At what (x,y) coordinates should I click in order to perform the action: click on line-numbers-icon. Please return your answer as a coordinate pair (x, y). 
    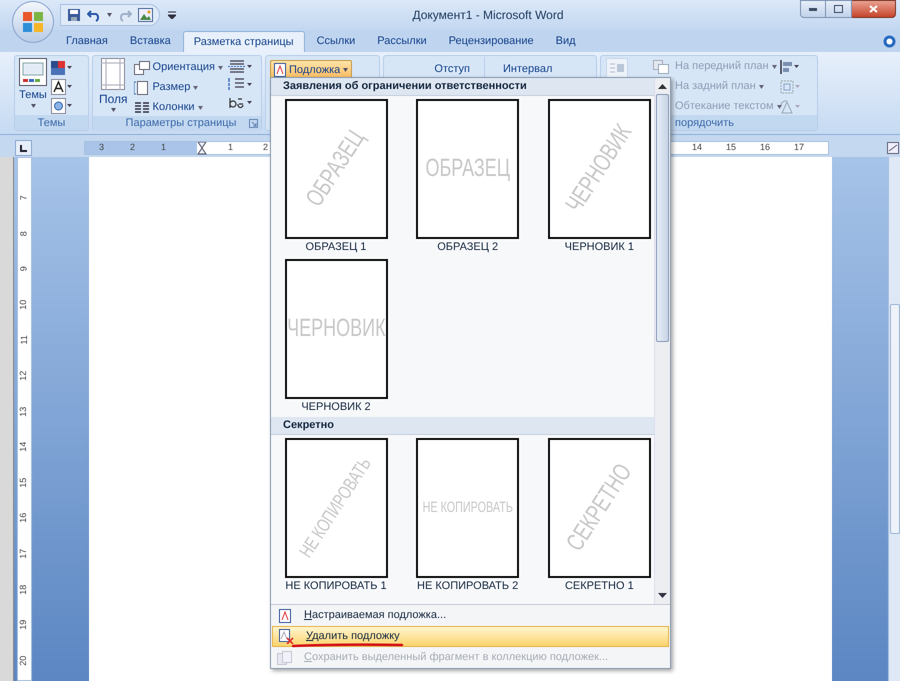
    Looking at the image, I should click on (240, 84).